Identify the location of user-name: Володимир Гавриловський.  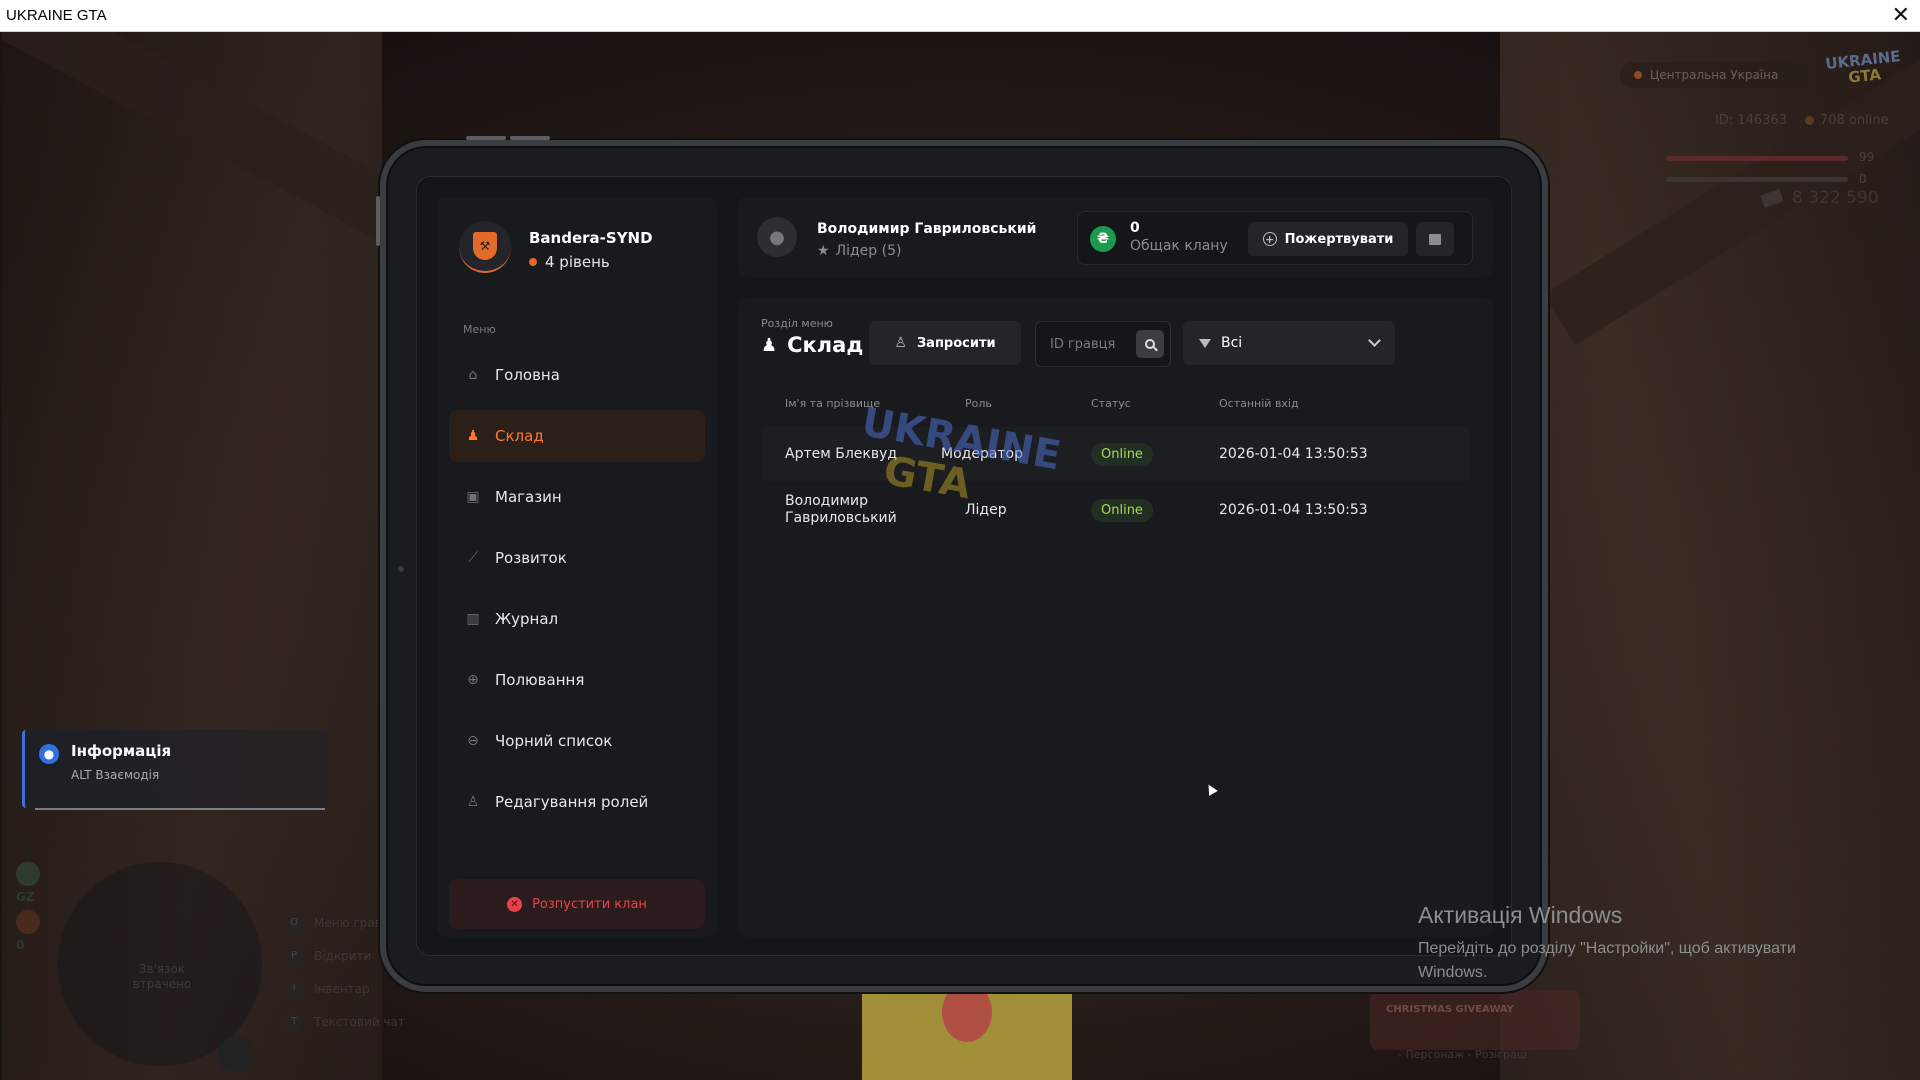
(927, 229).